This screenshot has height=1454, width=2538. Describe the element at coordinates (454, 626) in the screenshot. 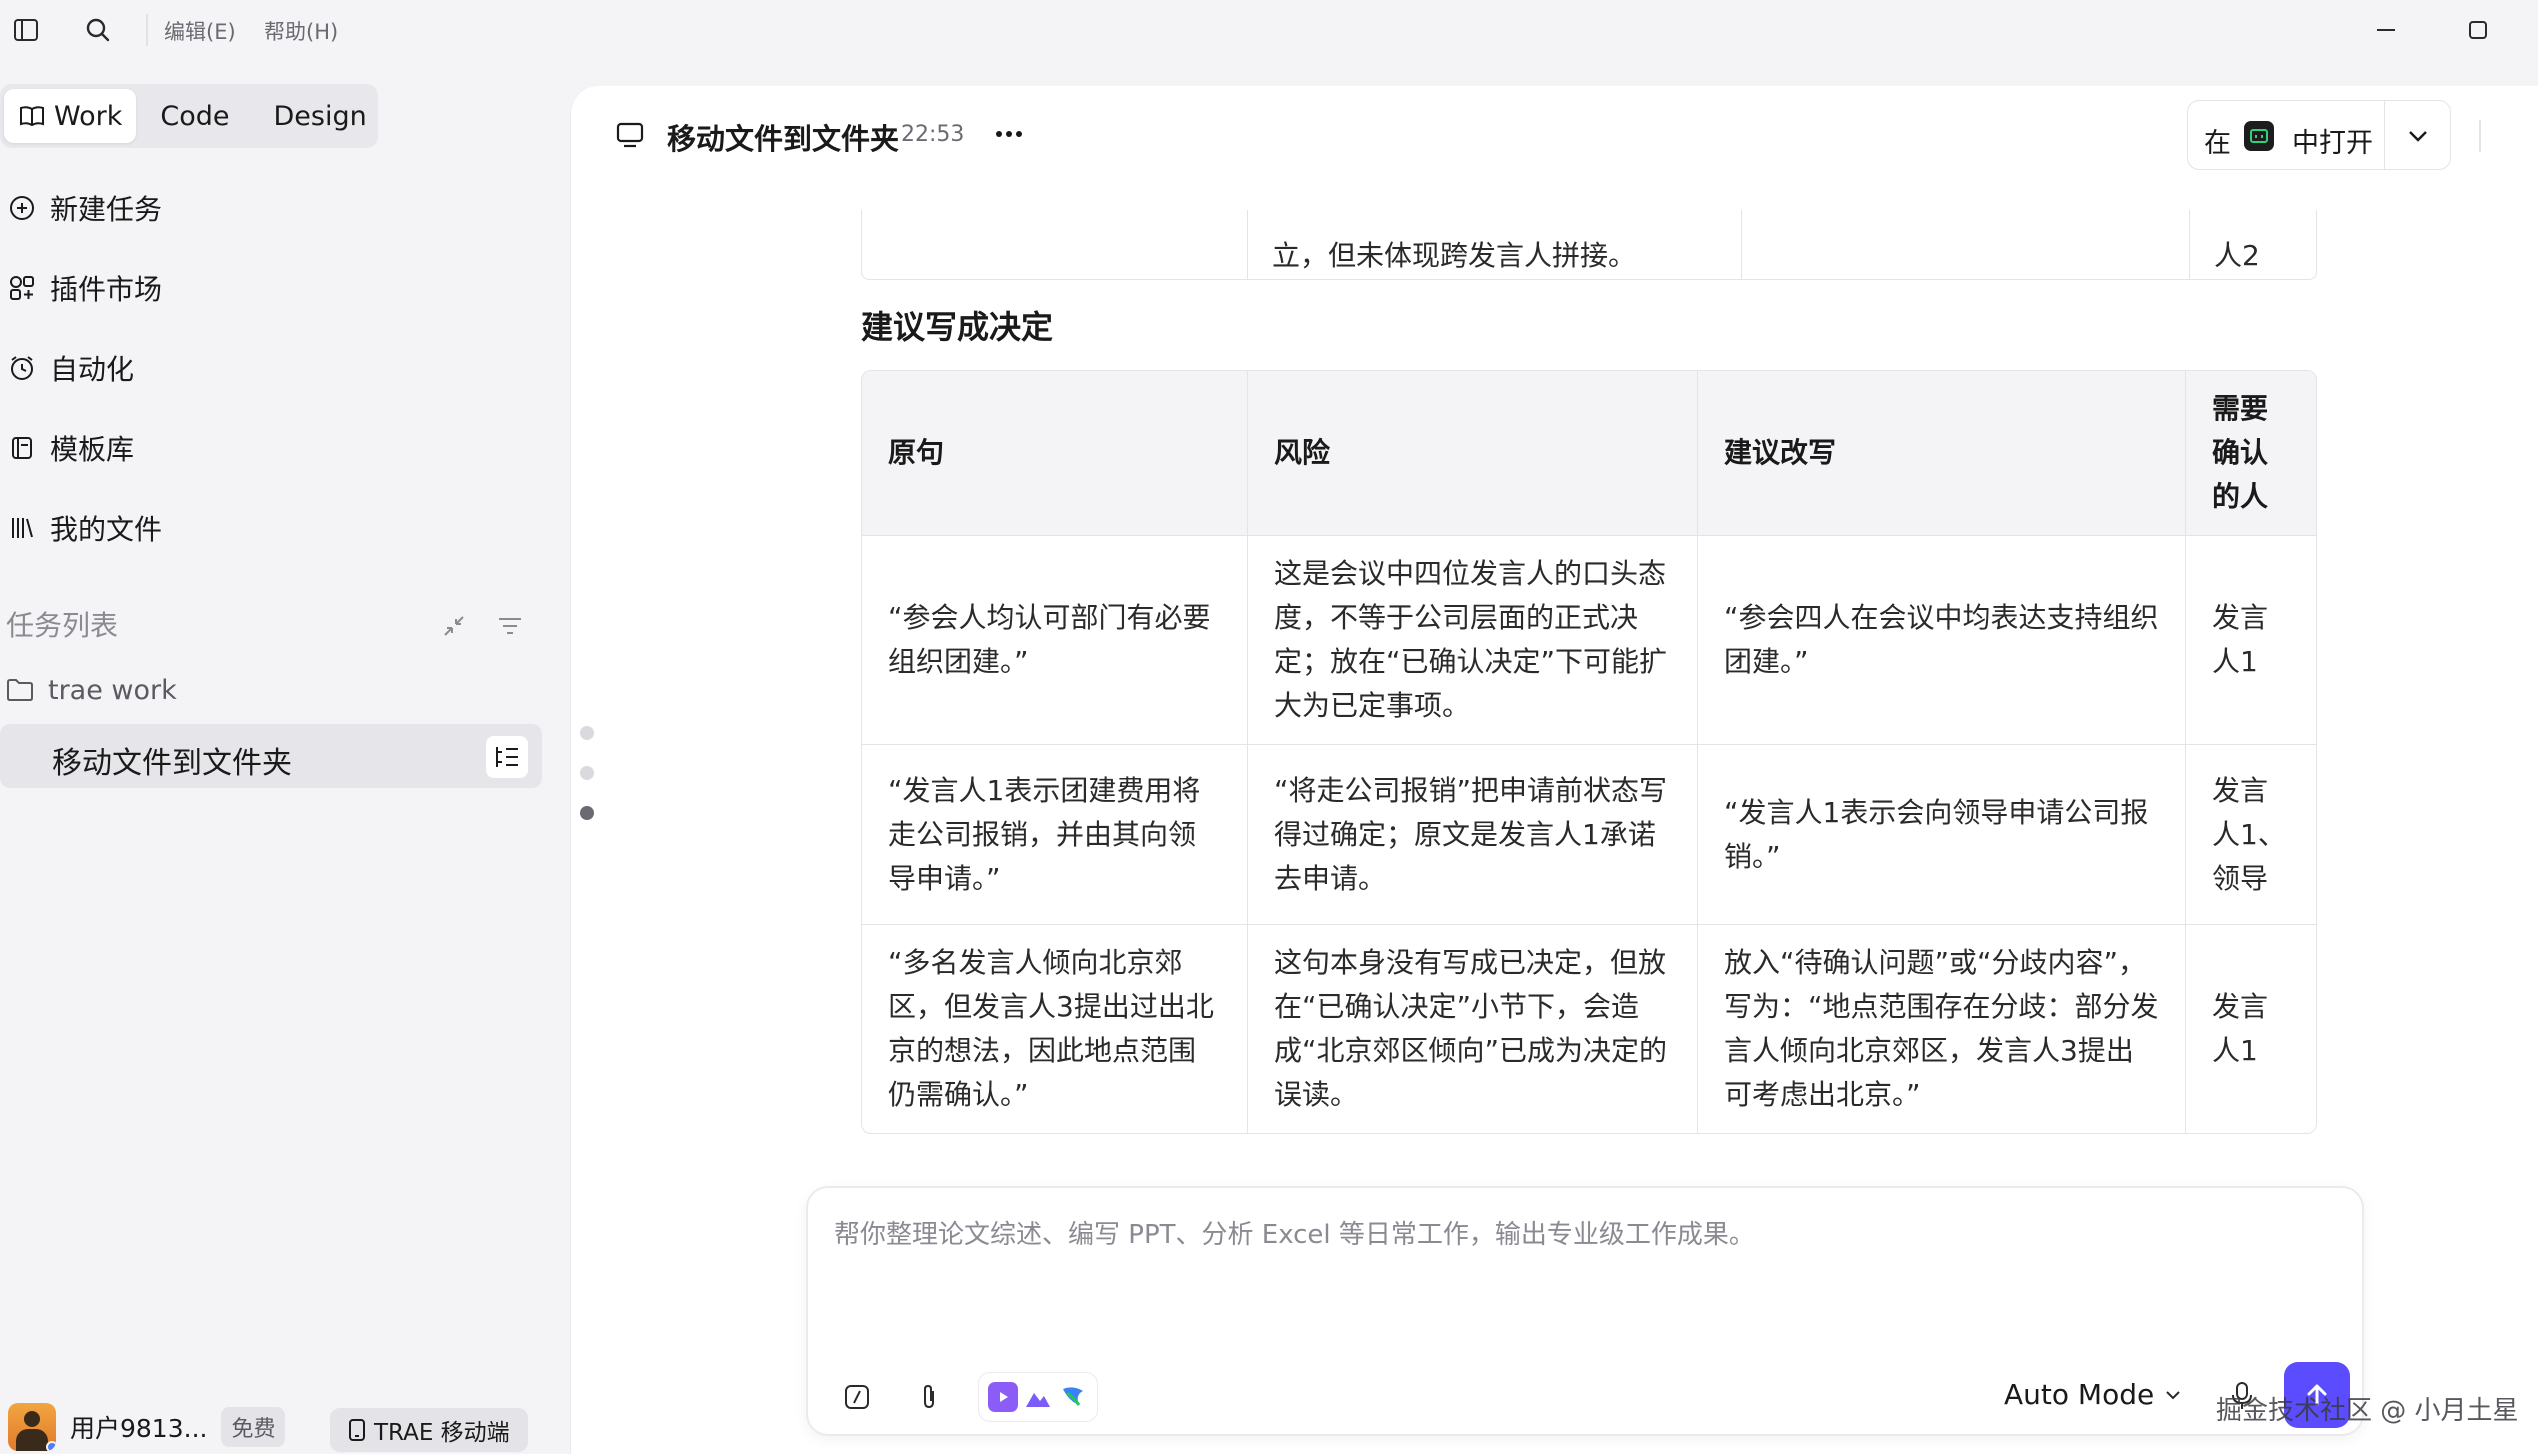

I see `collapse-icon` at that location.